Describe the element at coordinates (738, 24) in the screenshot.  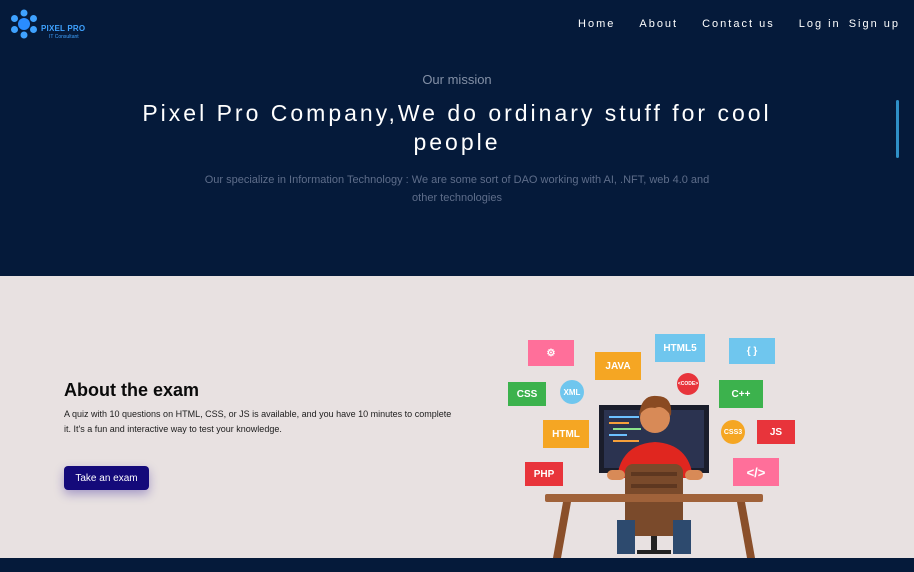
I see `nav-contact: Contact us` at that location.